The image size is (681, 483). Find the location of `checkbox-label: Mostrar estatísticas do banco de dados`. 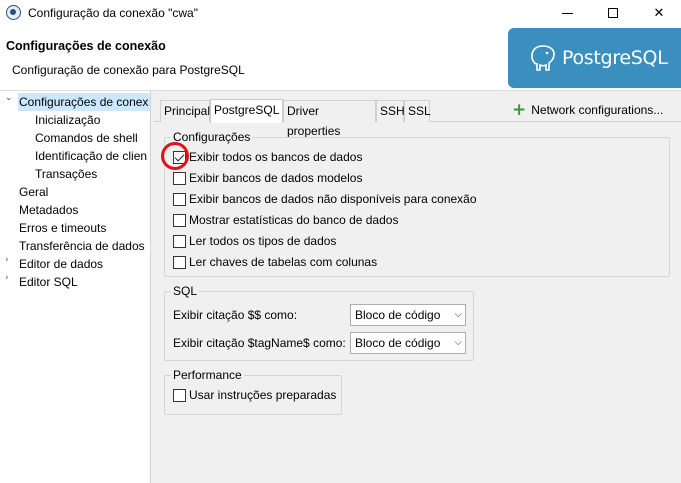

checkbox-label: Mostrar estatísticas do banco de dados is located at coordinates (294, 220).